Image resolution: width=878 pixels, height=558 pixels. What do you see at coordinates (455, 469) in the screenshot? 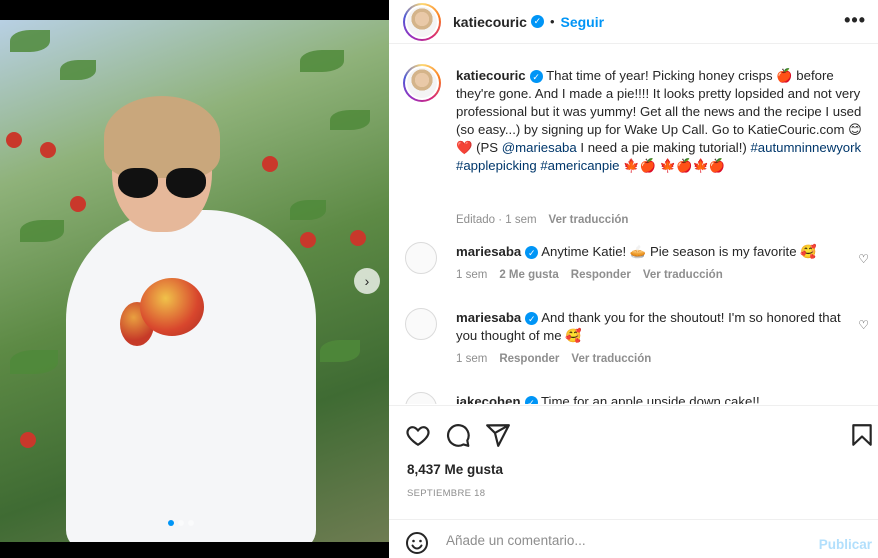
I see `likes-count: 8,437 Me gusta` at bounding box center [455, 469].